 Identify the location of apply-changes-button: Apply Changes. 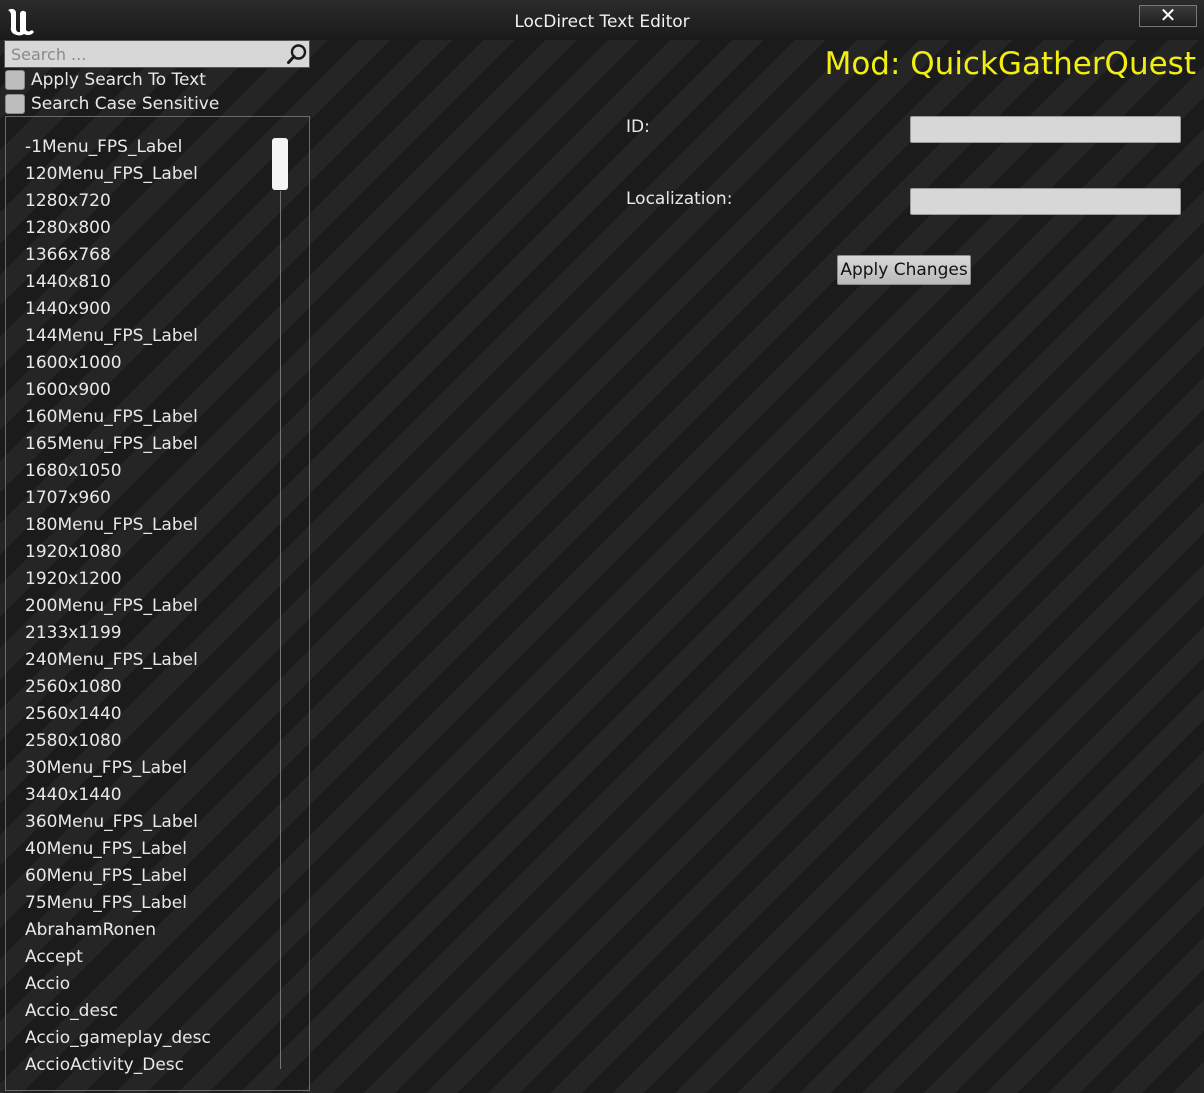
(904, 270).